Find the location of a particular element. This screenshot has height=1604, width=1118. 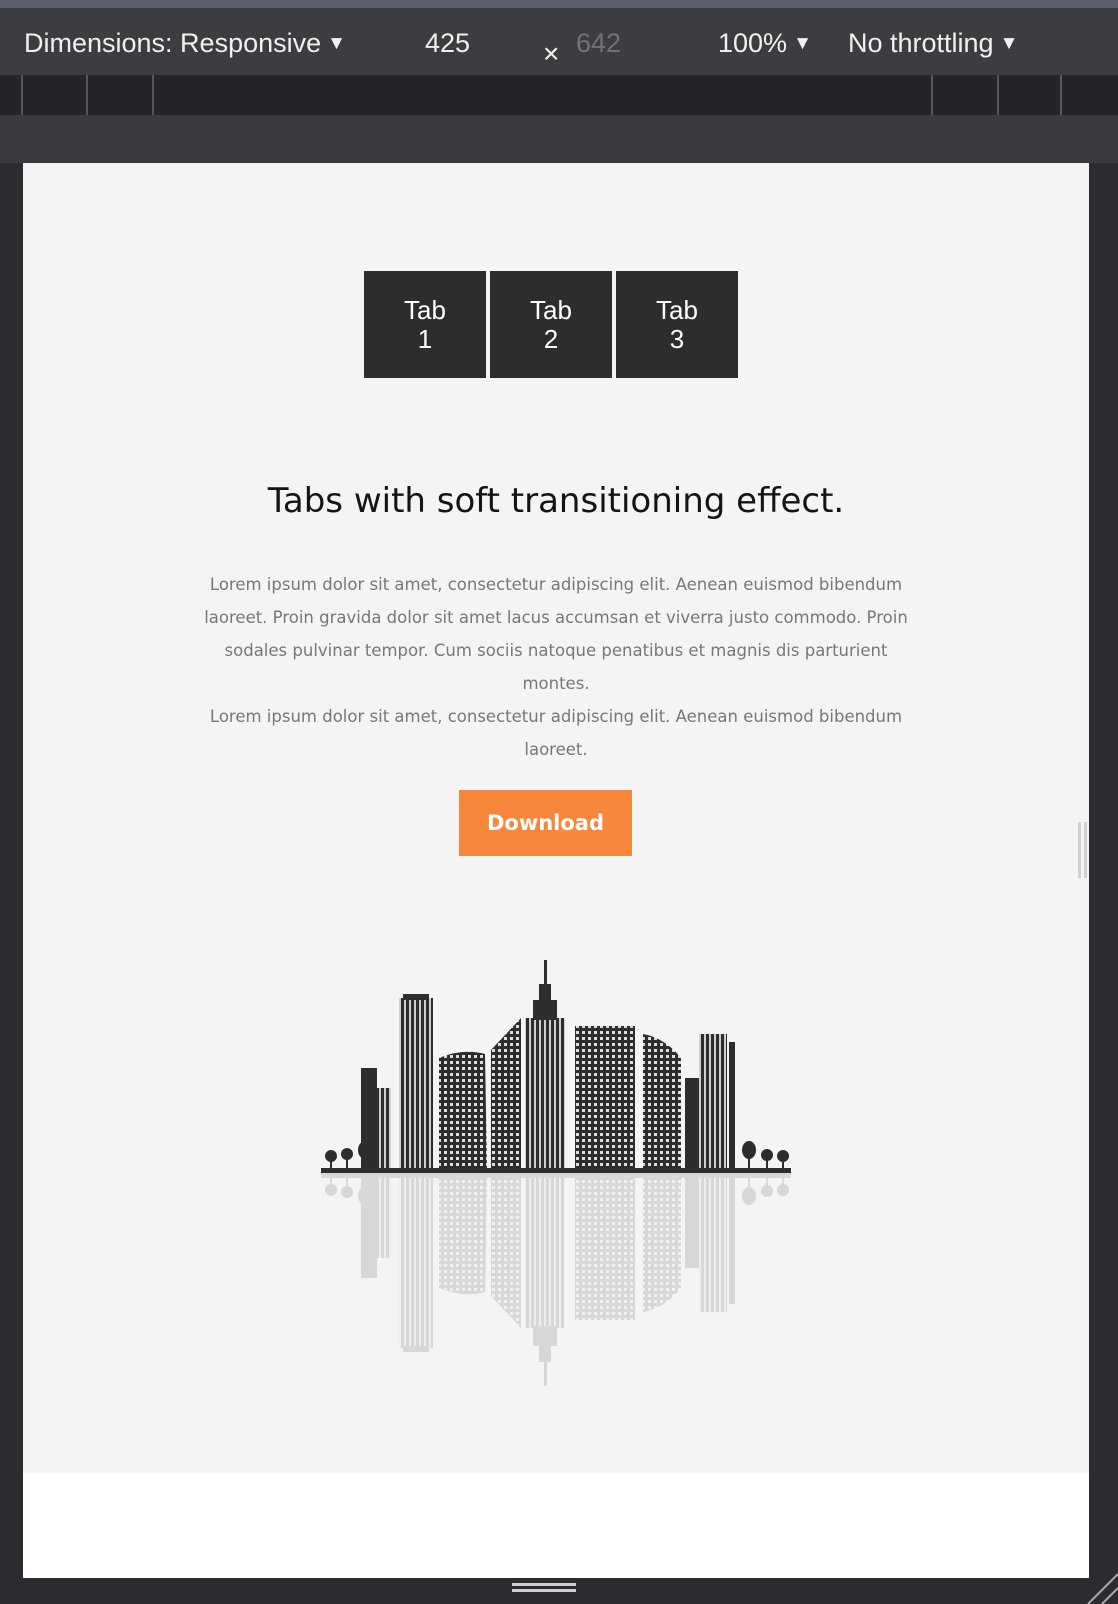

viewport-height-input: 642 is located at coordinates (598, 43).